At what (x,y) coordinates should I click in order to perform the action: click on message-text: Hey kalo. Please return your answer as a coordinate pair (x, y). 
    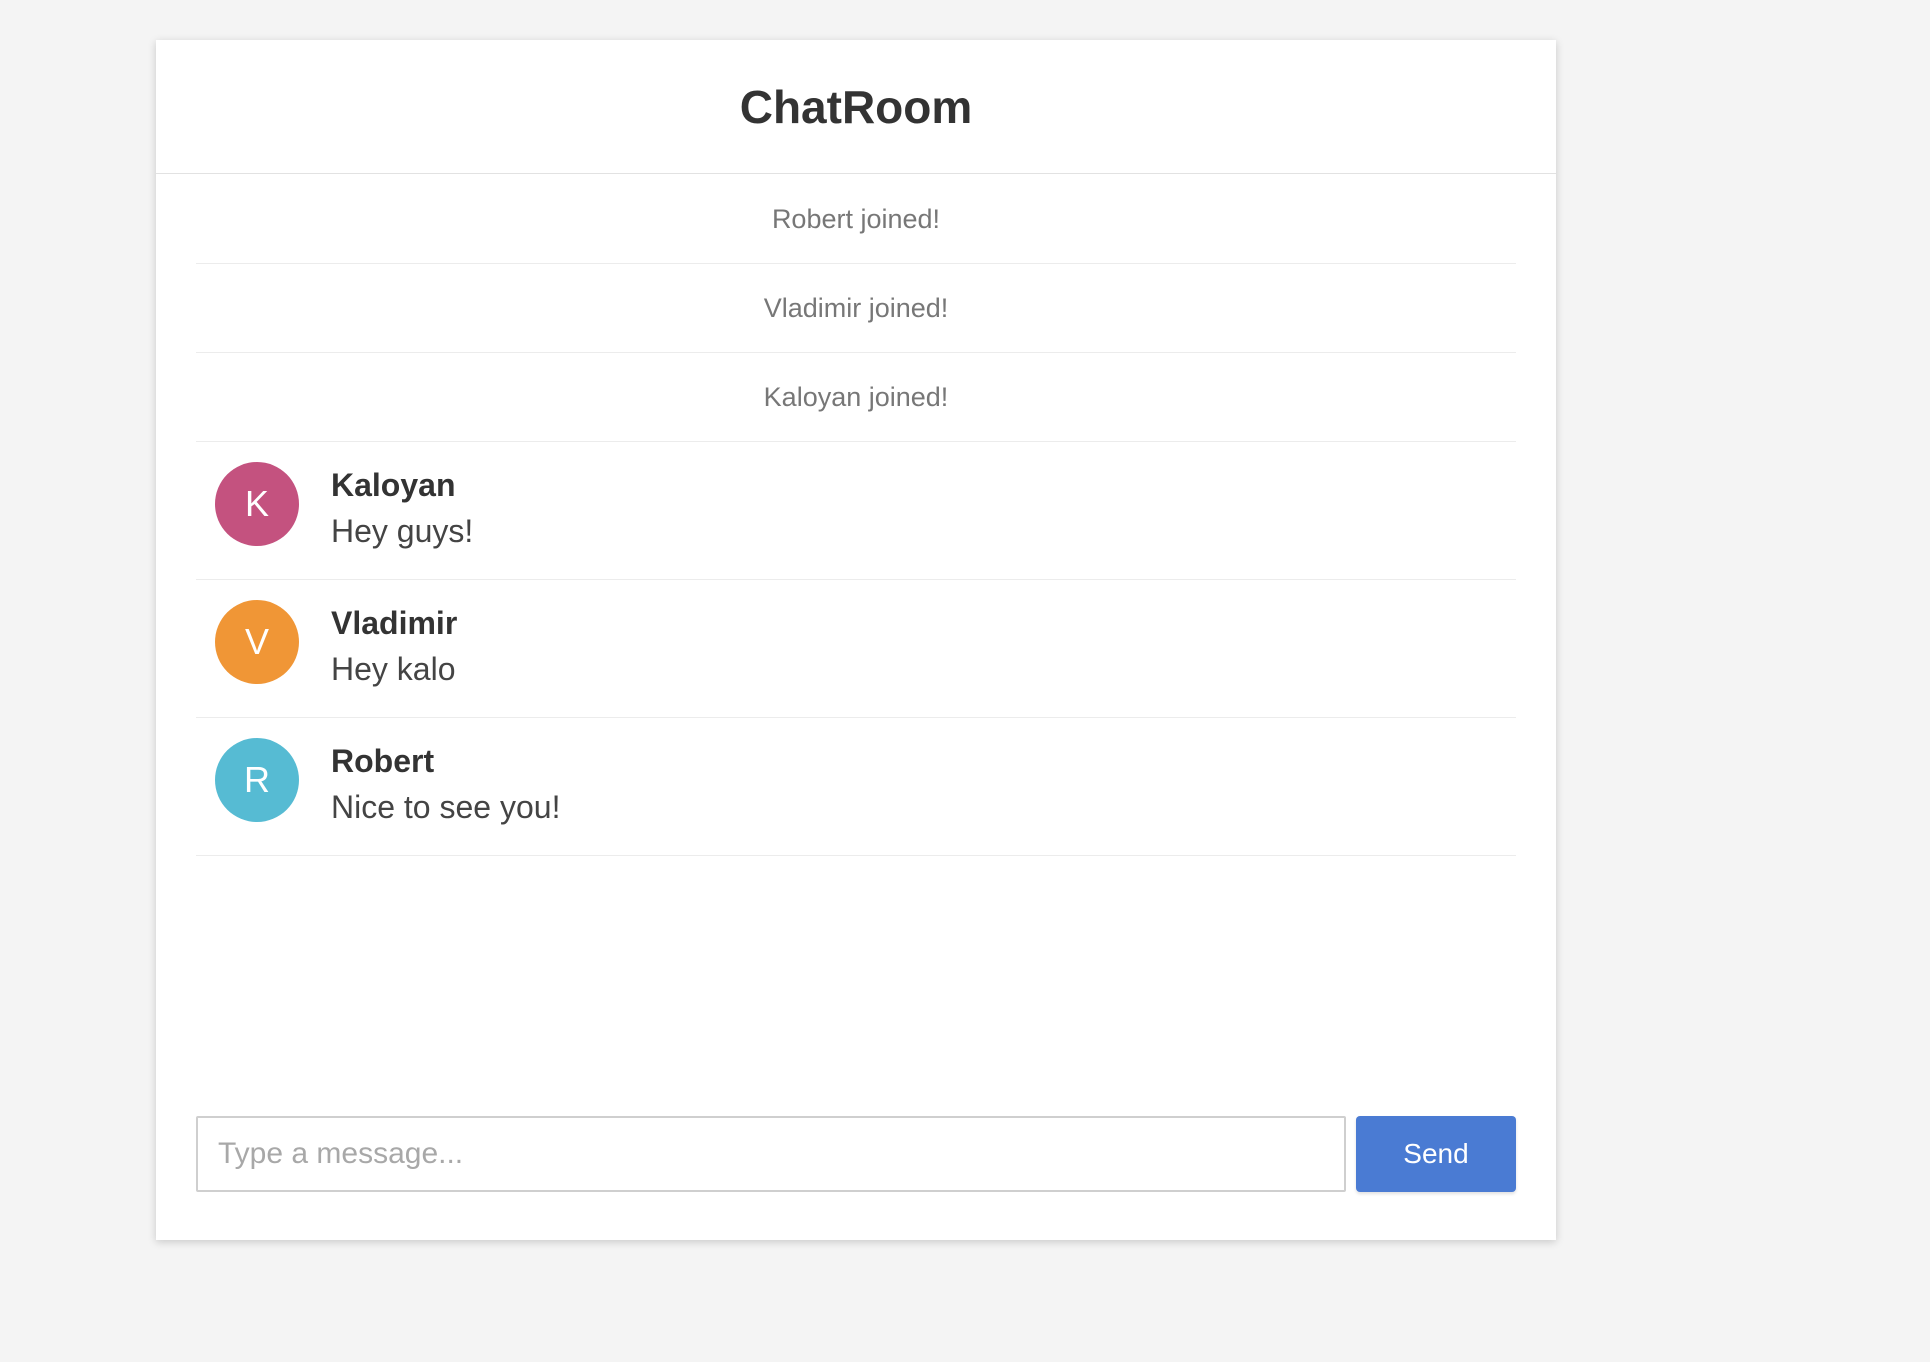
    Looking at the image, I should click on (393, 669).